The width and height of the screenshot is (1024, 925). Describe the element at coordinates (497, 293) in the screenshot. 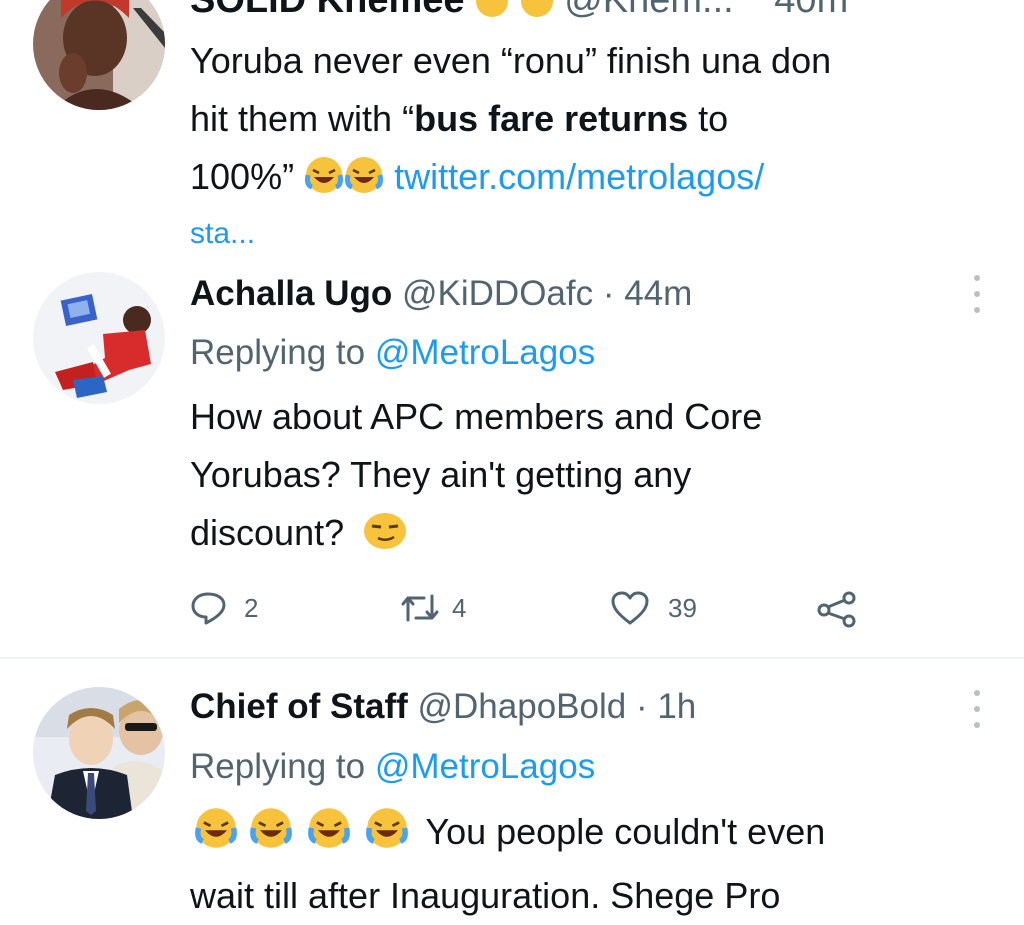

I see `author-handle: @KiDDOafc` at that location.